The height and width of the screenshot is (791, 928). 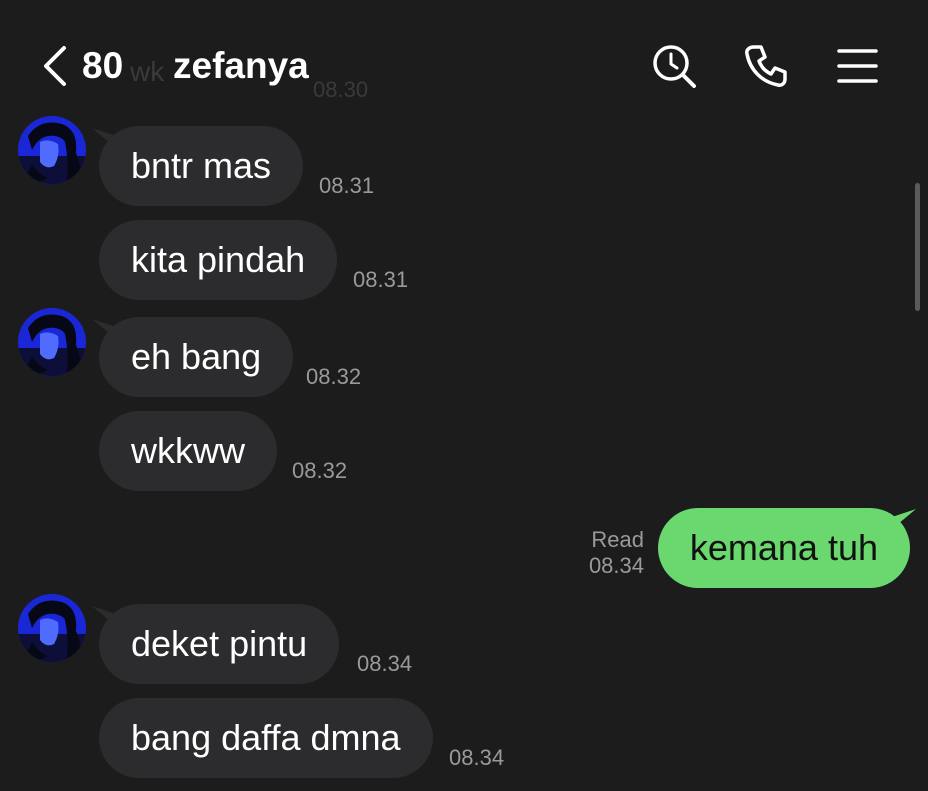 I want to click on chat-title: zefanya, so click(x=241, y=66).